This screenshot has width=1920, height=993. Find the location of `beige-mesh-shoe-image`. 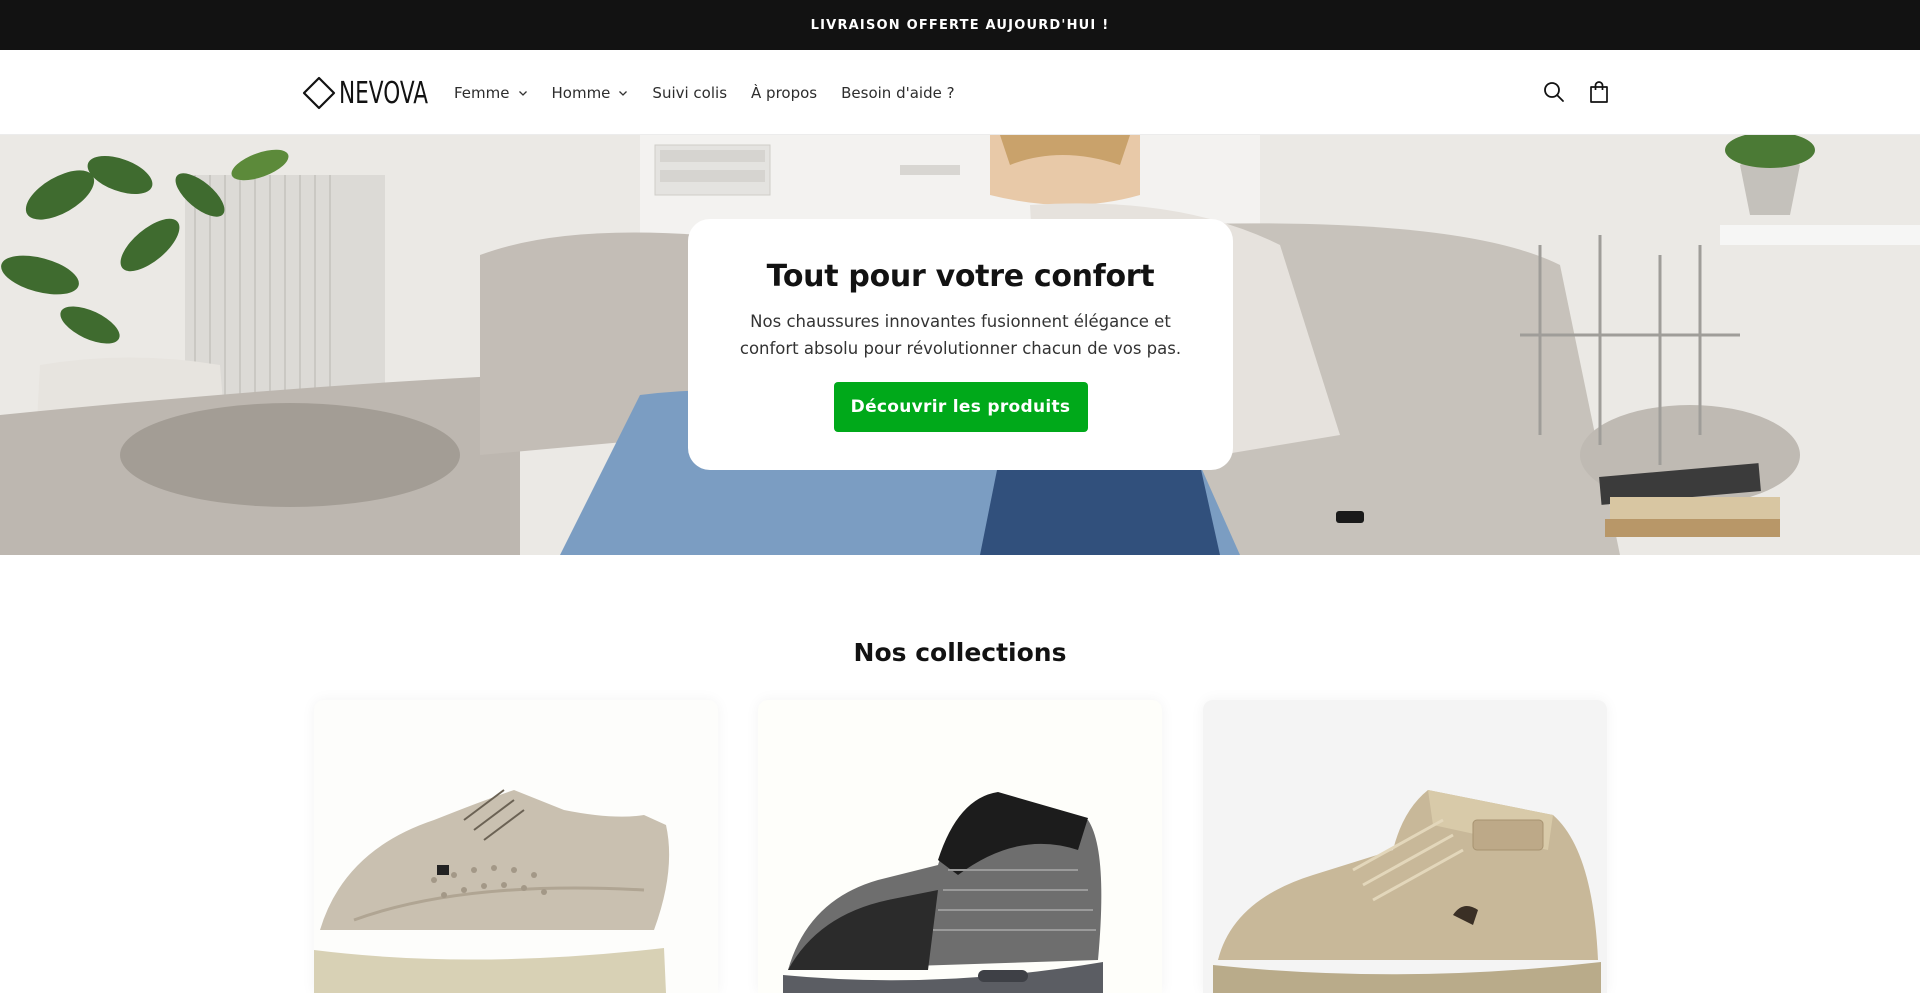

beige-mesh-shoe-image is located at coordinates (492, 891).